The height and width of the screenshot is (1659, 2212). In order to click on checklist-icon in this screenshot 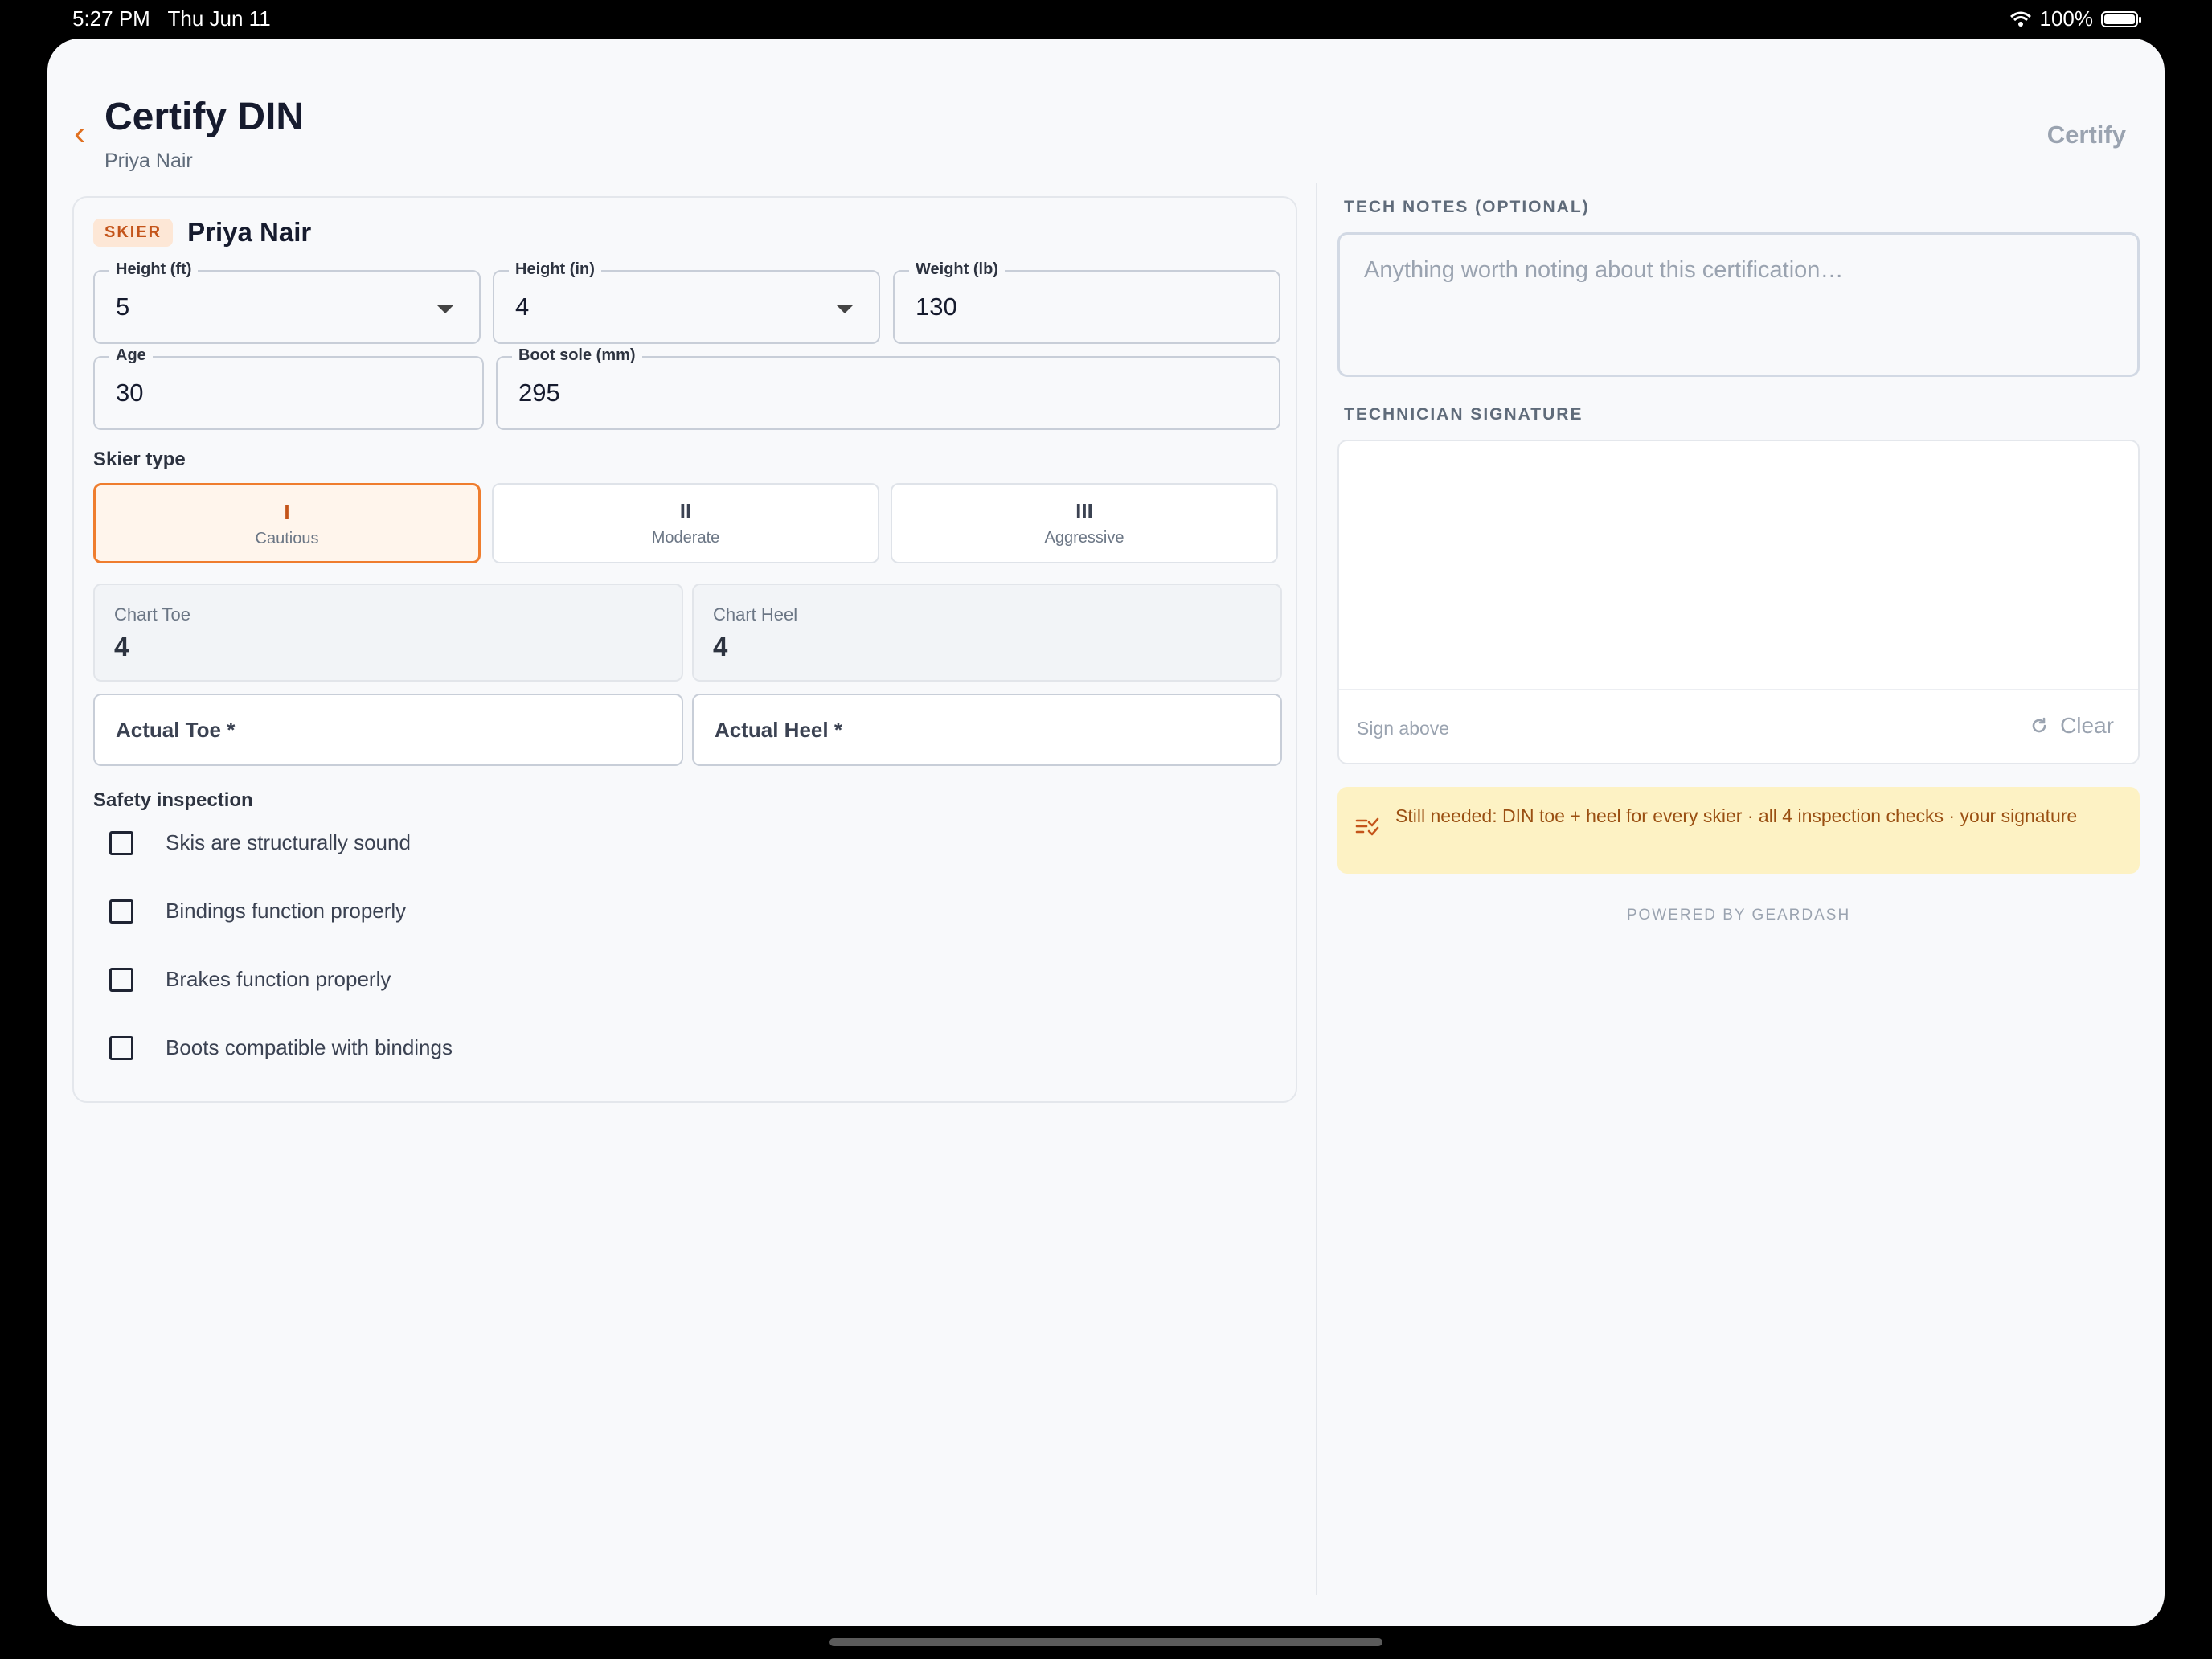, I will do `click(1367, 826)`.